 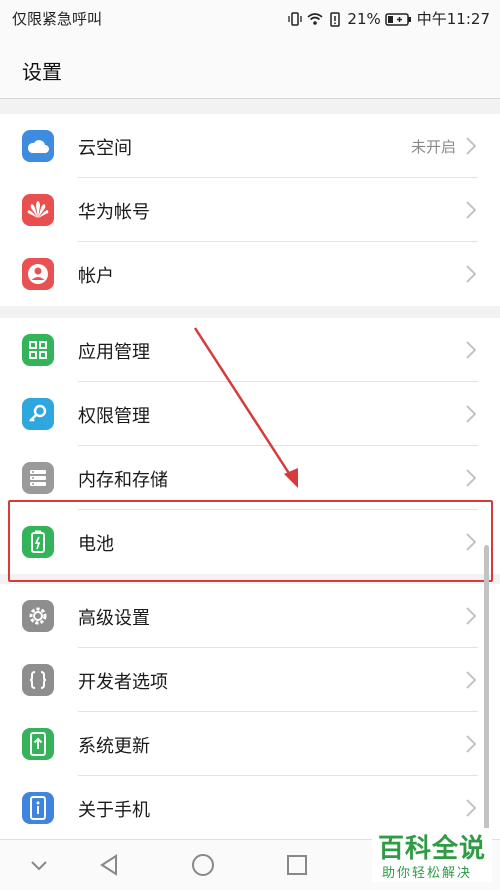 What do you see at coordinates (203, 865) in the screenshot?
I see `home-icon` at bounding box center [203, 865].